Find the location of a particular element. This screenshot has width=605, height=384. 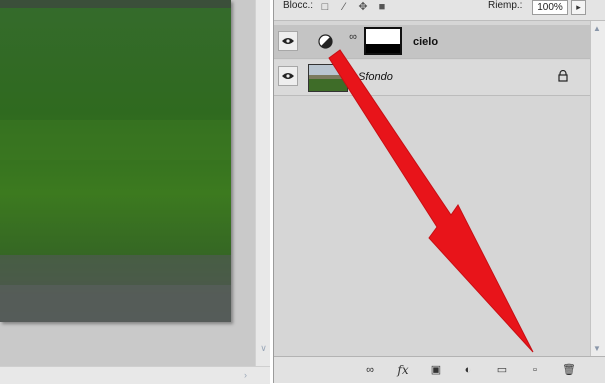

layers-lock-toolbar: Blocc.: □ ⁄ ✥ ■ Riemp.: 100% ▸ is located at coordinates (439, 10).